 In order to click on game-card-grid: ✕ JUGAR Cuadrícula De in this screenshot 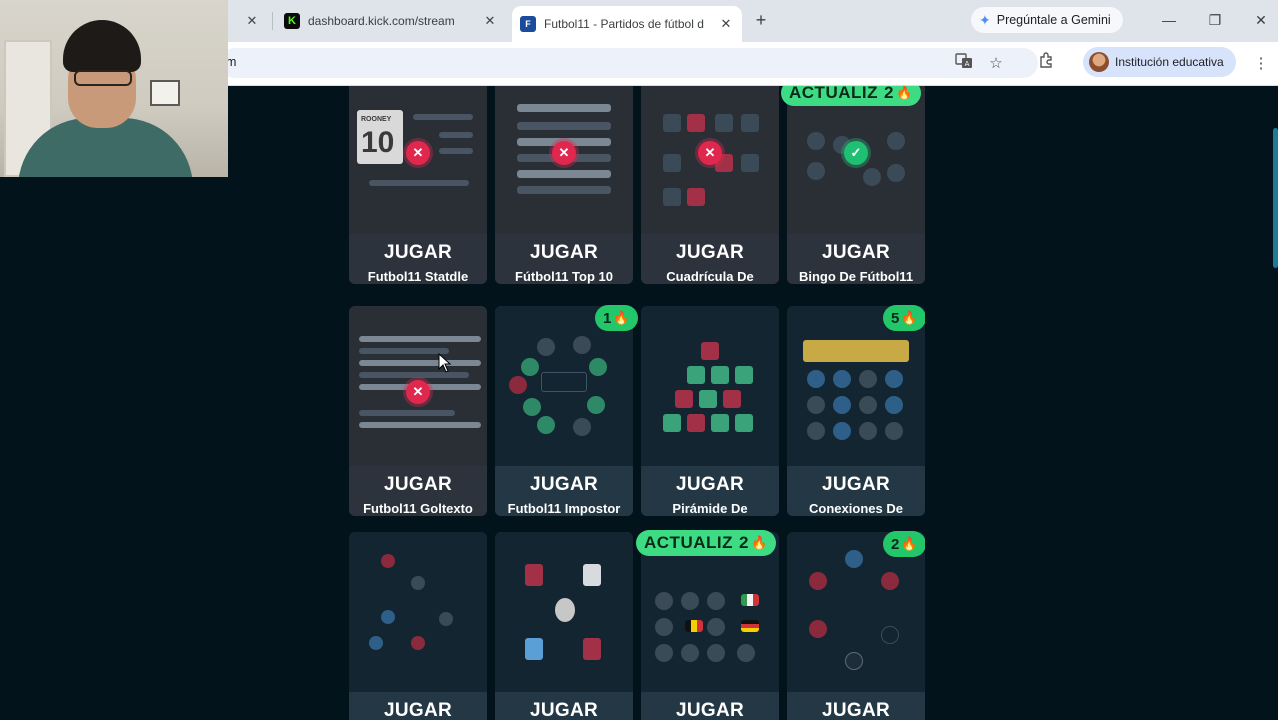, I will do `click(710, 185)`.